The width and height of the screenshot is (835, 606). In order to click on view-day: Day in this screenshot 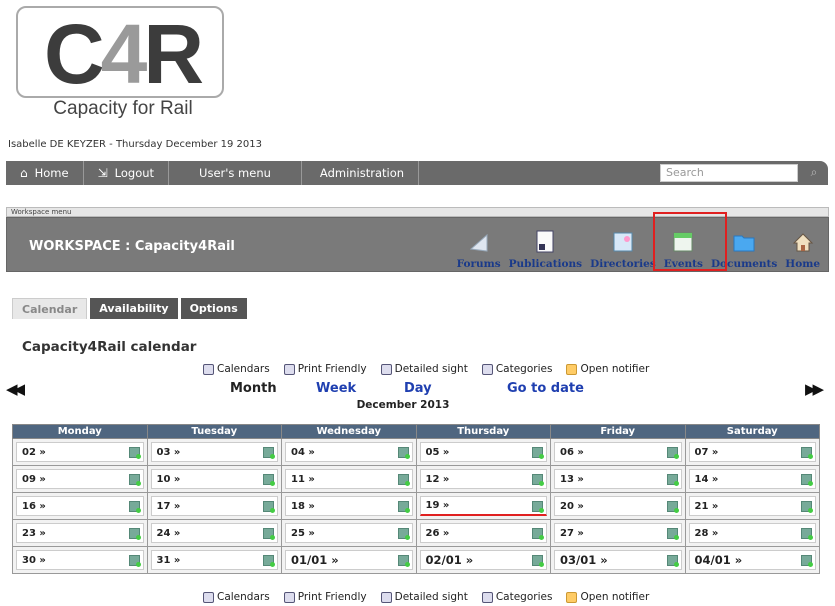, I will do `click(418, 388)`.